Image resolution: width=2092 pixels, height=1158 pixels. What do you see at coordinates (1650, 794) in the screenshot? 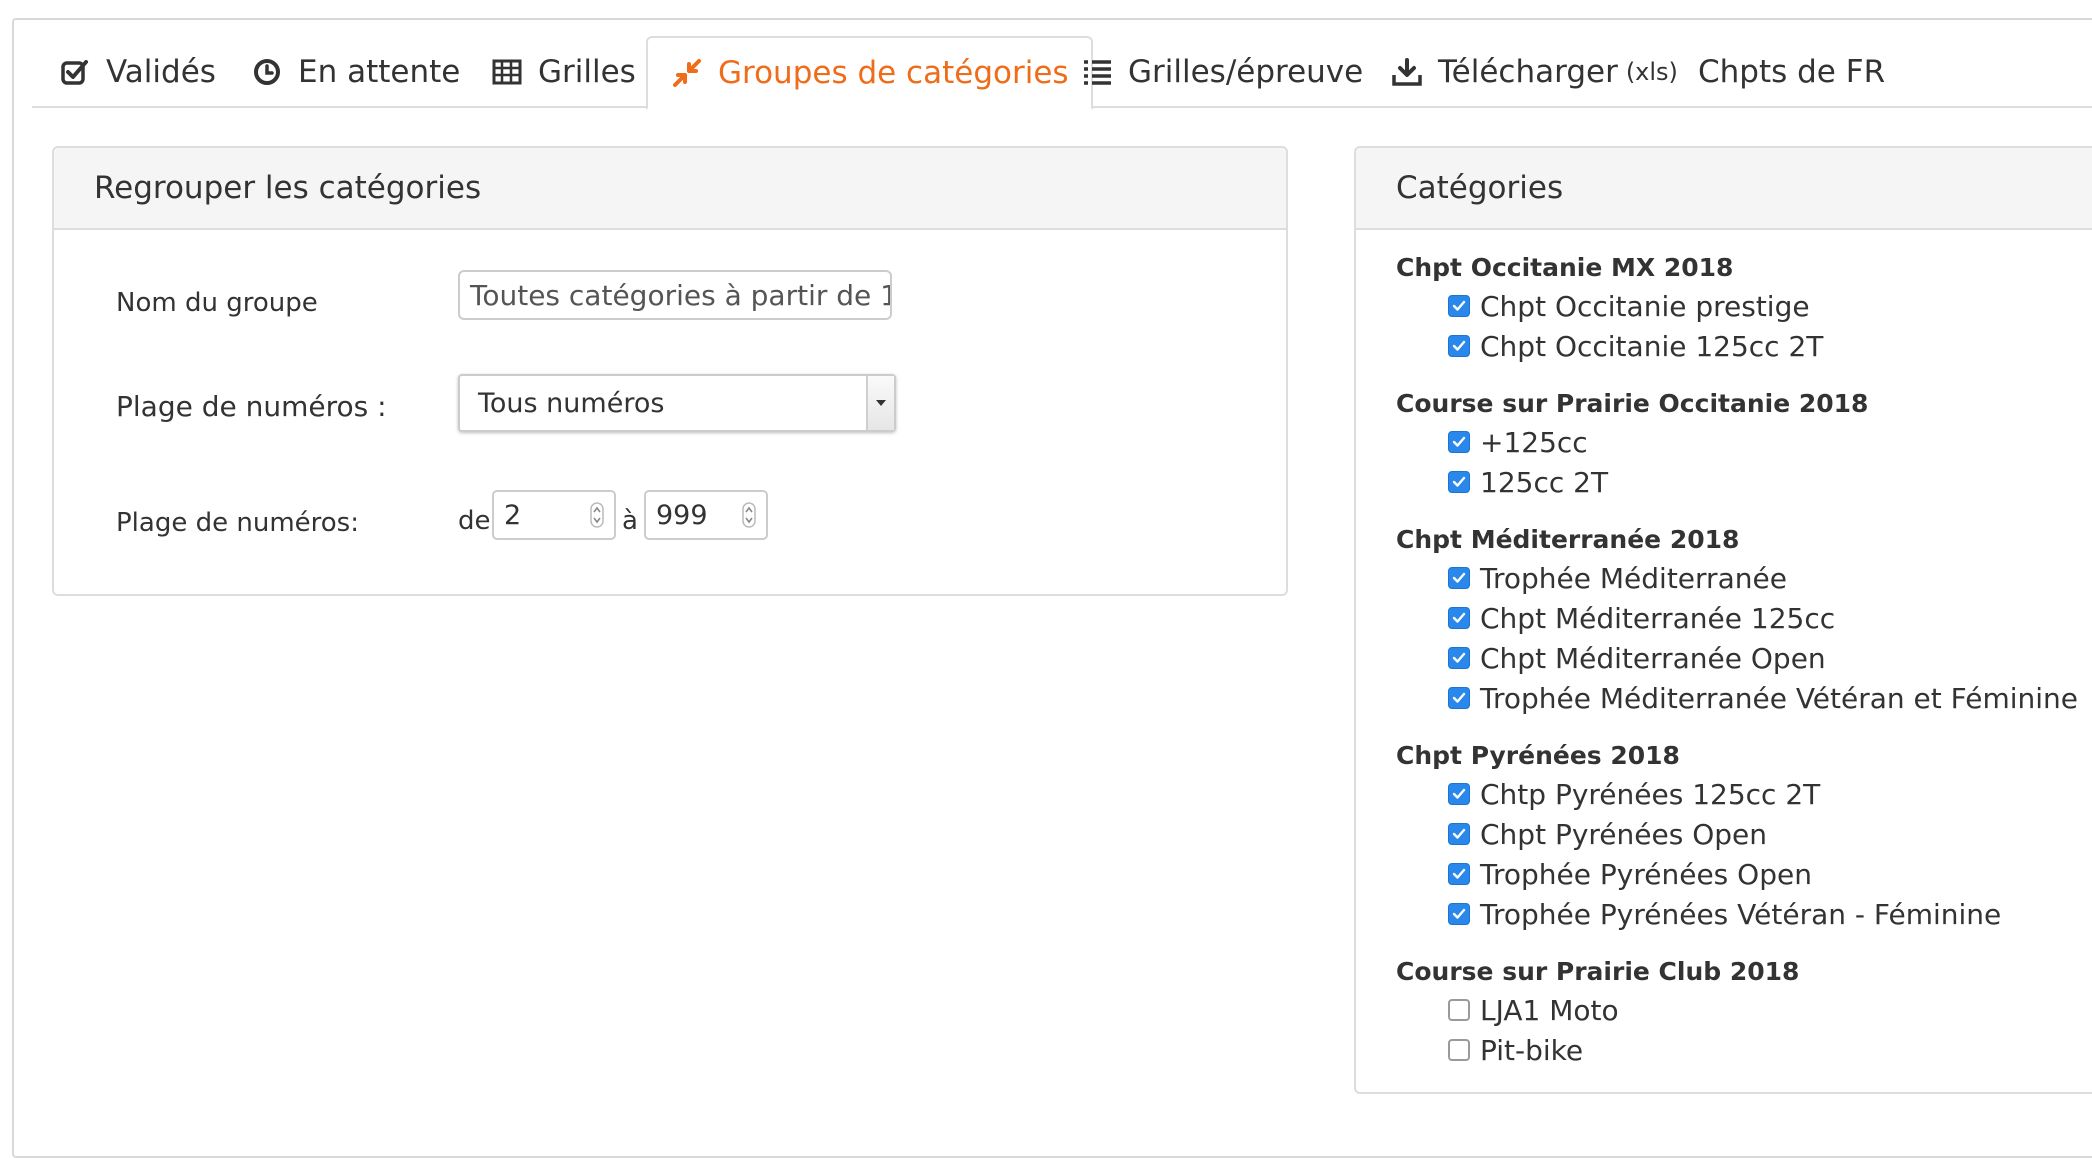
I see `category-label: Chtp Pyrénées 125cc 2T` at bounding box center [1650, 794].